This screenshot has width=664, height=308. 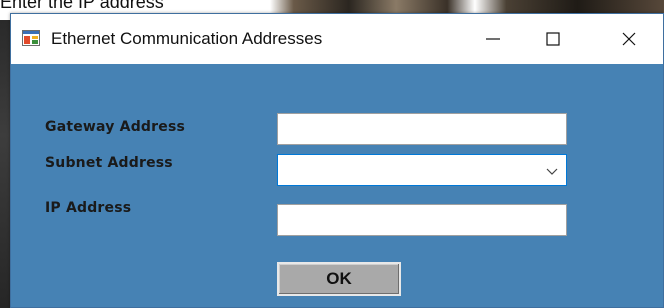 What do you see at coordinates (88, 208) in the screenshot?
I see `ip-address-label: IP Address` at bounding box center [88, 208].